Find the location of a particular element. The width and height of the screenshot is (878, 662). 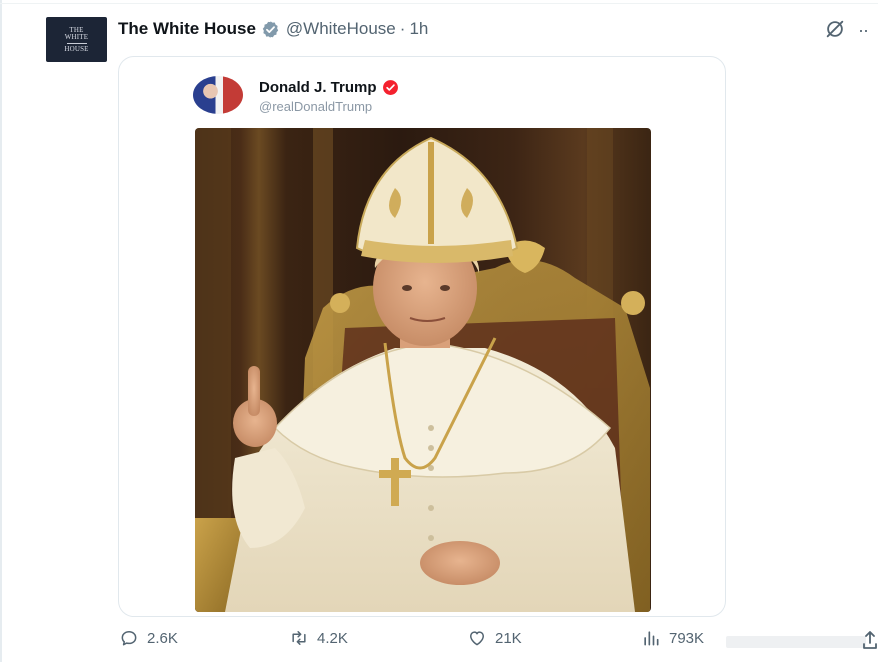

post-timestamp: 1h is located at coordinates (418, 29).